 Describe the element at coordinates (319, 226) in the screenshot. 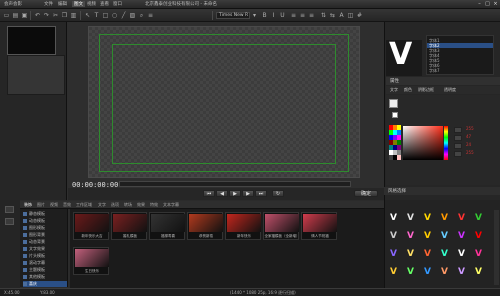

I see `template-thumbnail: 情人节祝福` at that location.